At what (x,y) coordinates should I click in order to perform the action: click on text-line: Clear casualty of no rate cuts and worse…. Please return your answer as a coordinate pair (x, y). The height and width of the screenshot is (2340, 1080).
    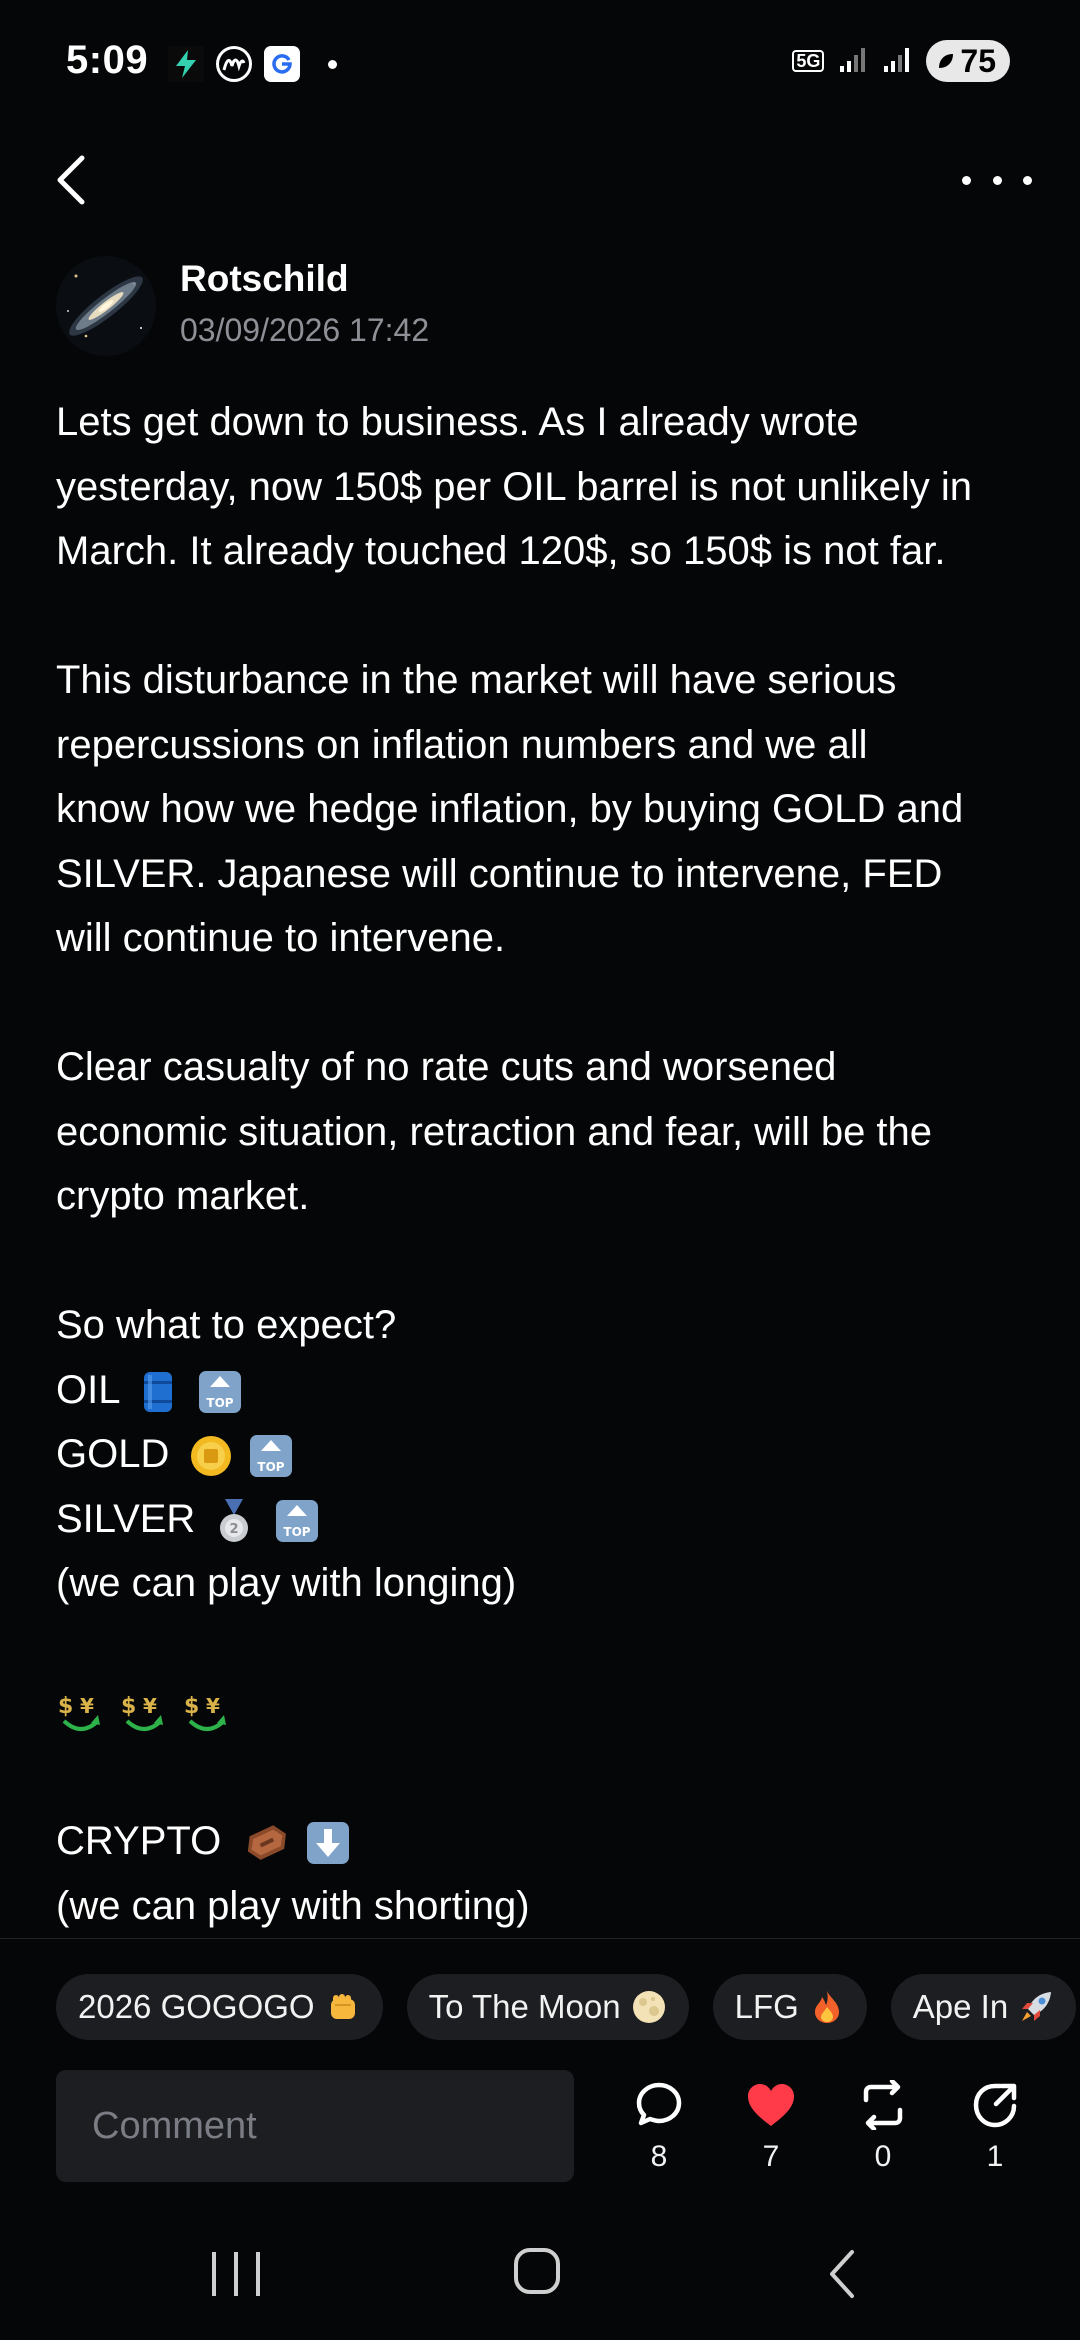
    Looking at the image, I should click on (446, 1067).